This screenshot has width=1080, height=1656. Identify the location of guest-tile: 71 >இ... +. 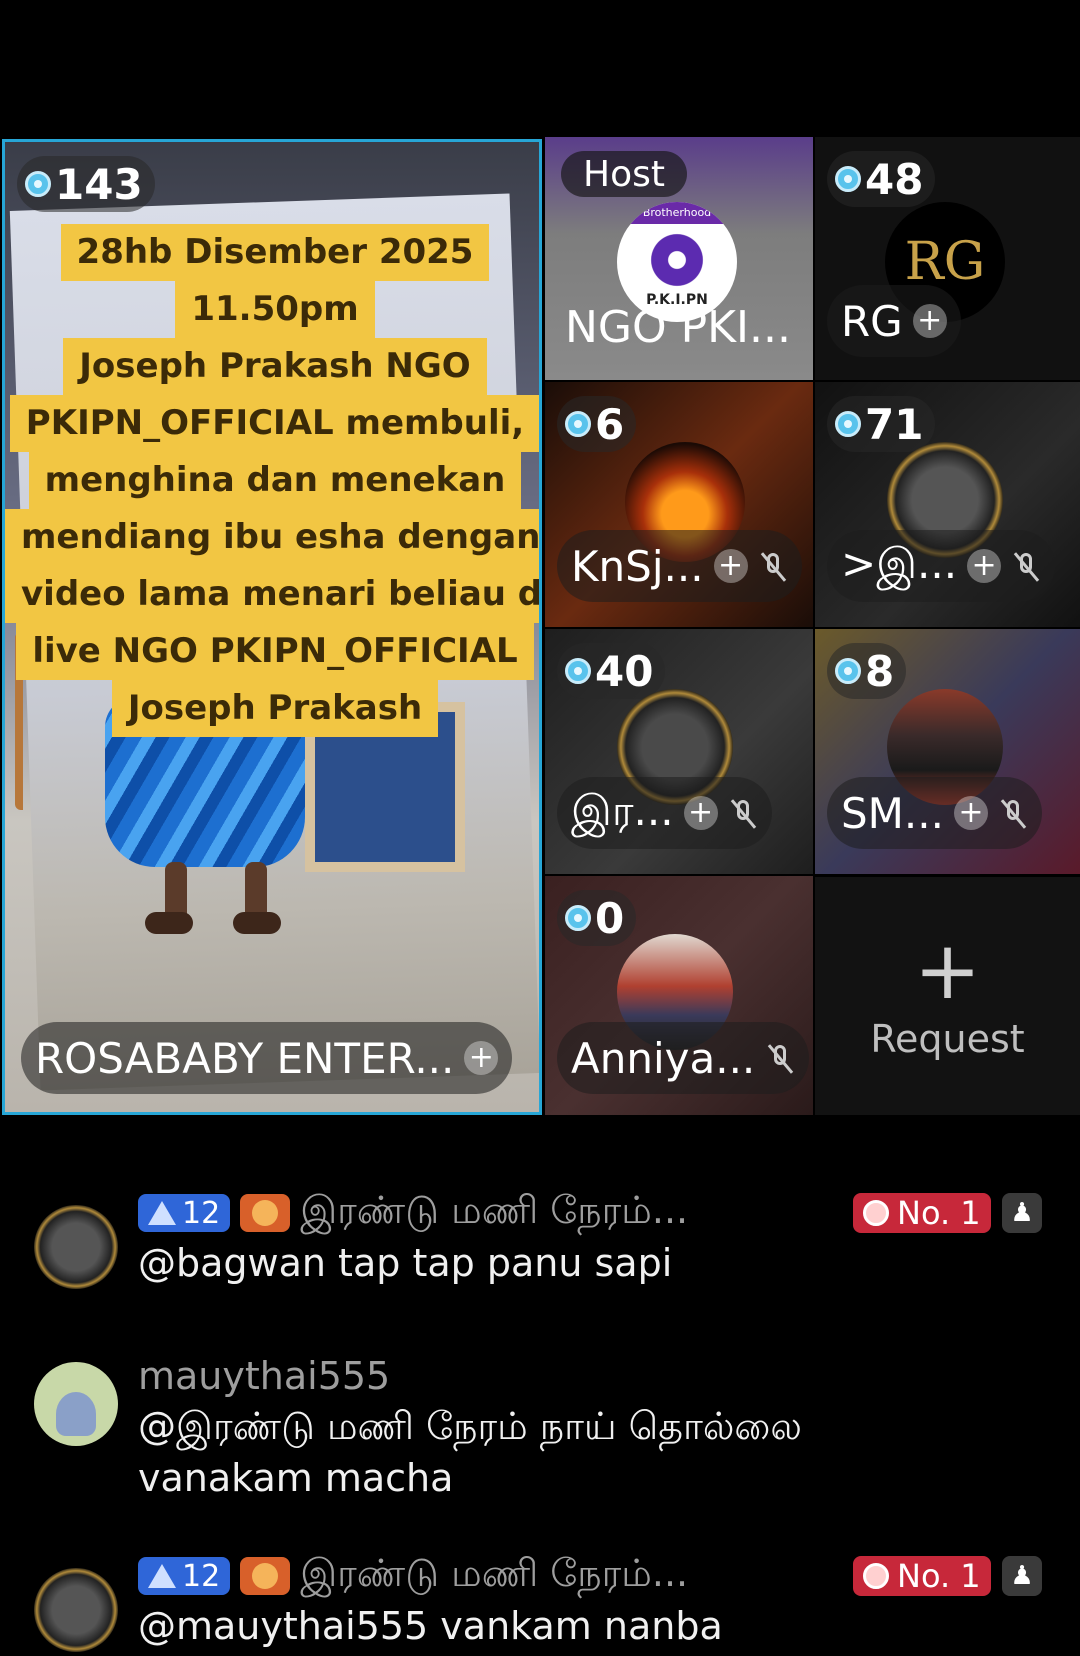
(947, 504).